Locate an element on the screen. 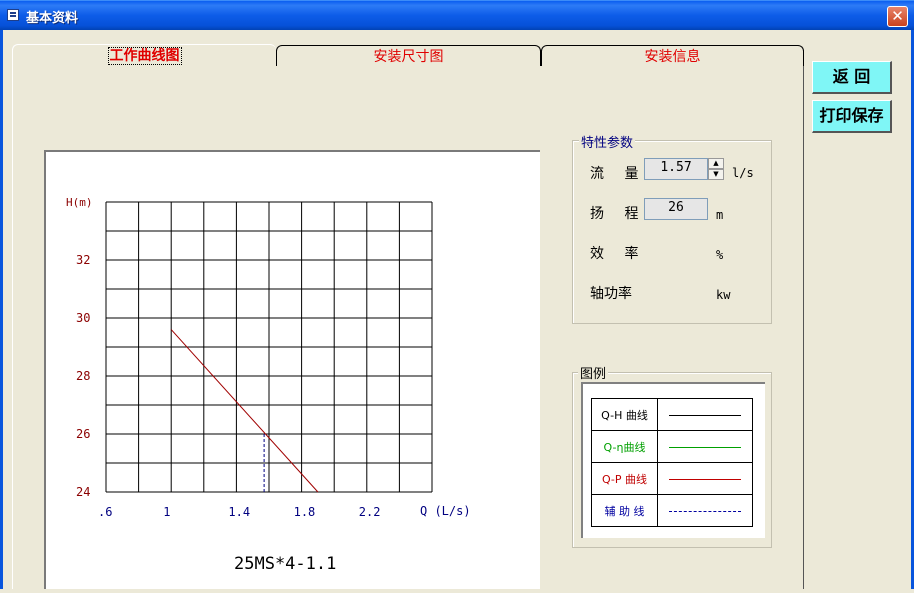 Image resolution: width=914 pixels, height=593 pixels. qp-curve-line is located at coordinates (244, 411).